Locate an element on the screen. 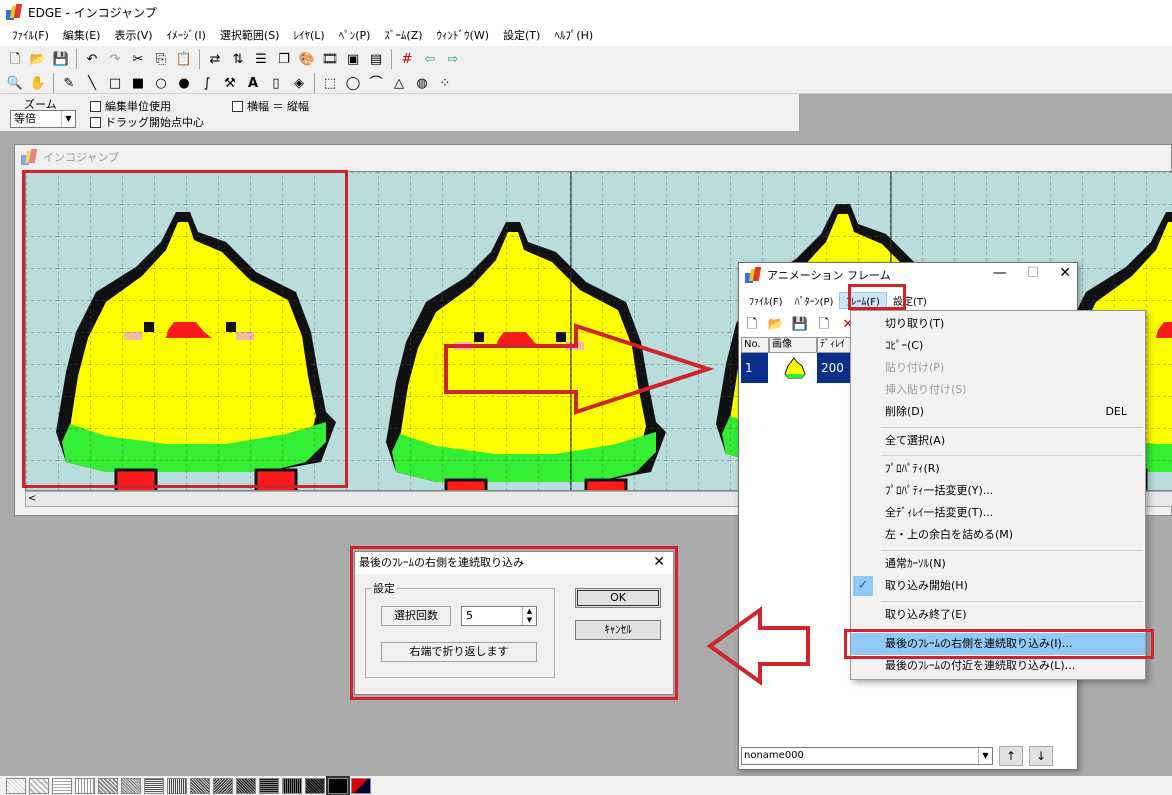  stripes-icon: ☰ is located at coordinates (261, 59).